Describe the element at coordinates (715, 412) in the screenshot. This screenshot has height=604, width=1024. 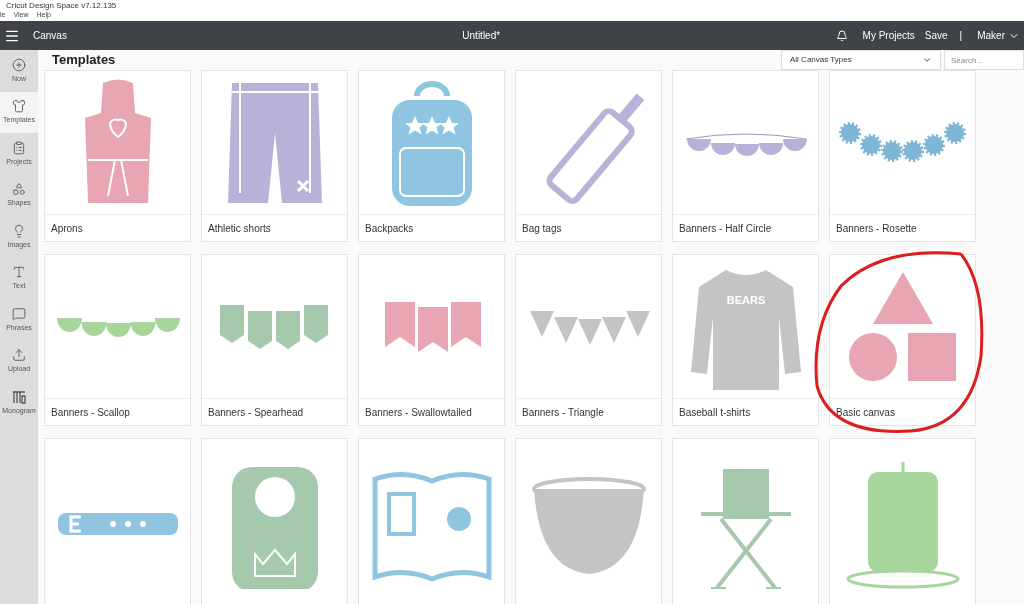
I see `template-label: Baseball t-shirts` at that location.